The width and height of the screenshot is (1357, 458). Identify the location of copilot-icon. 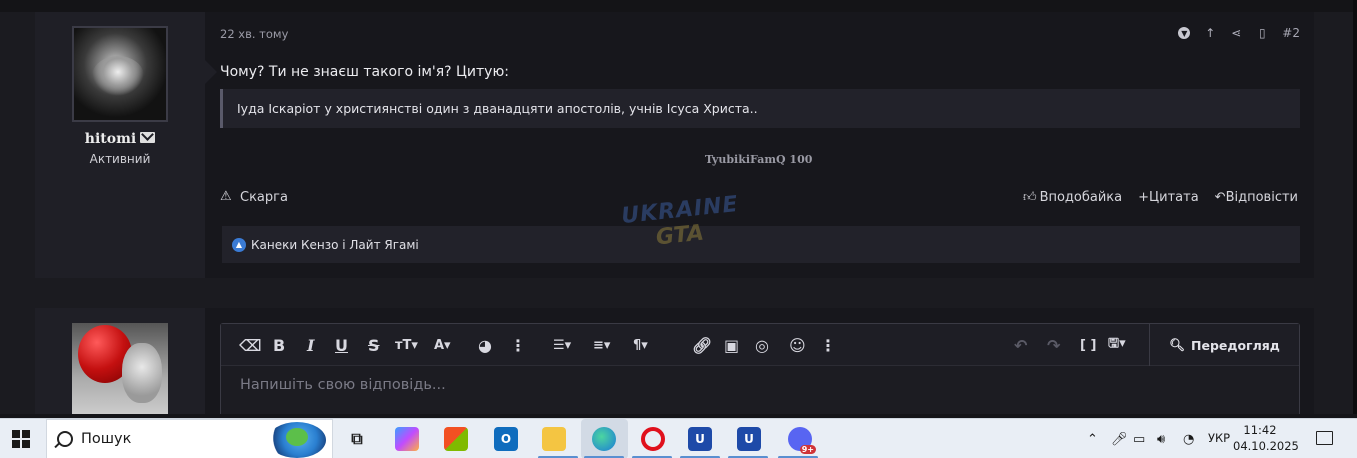
(407, 439).